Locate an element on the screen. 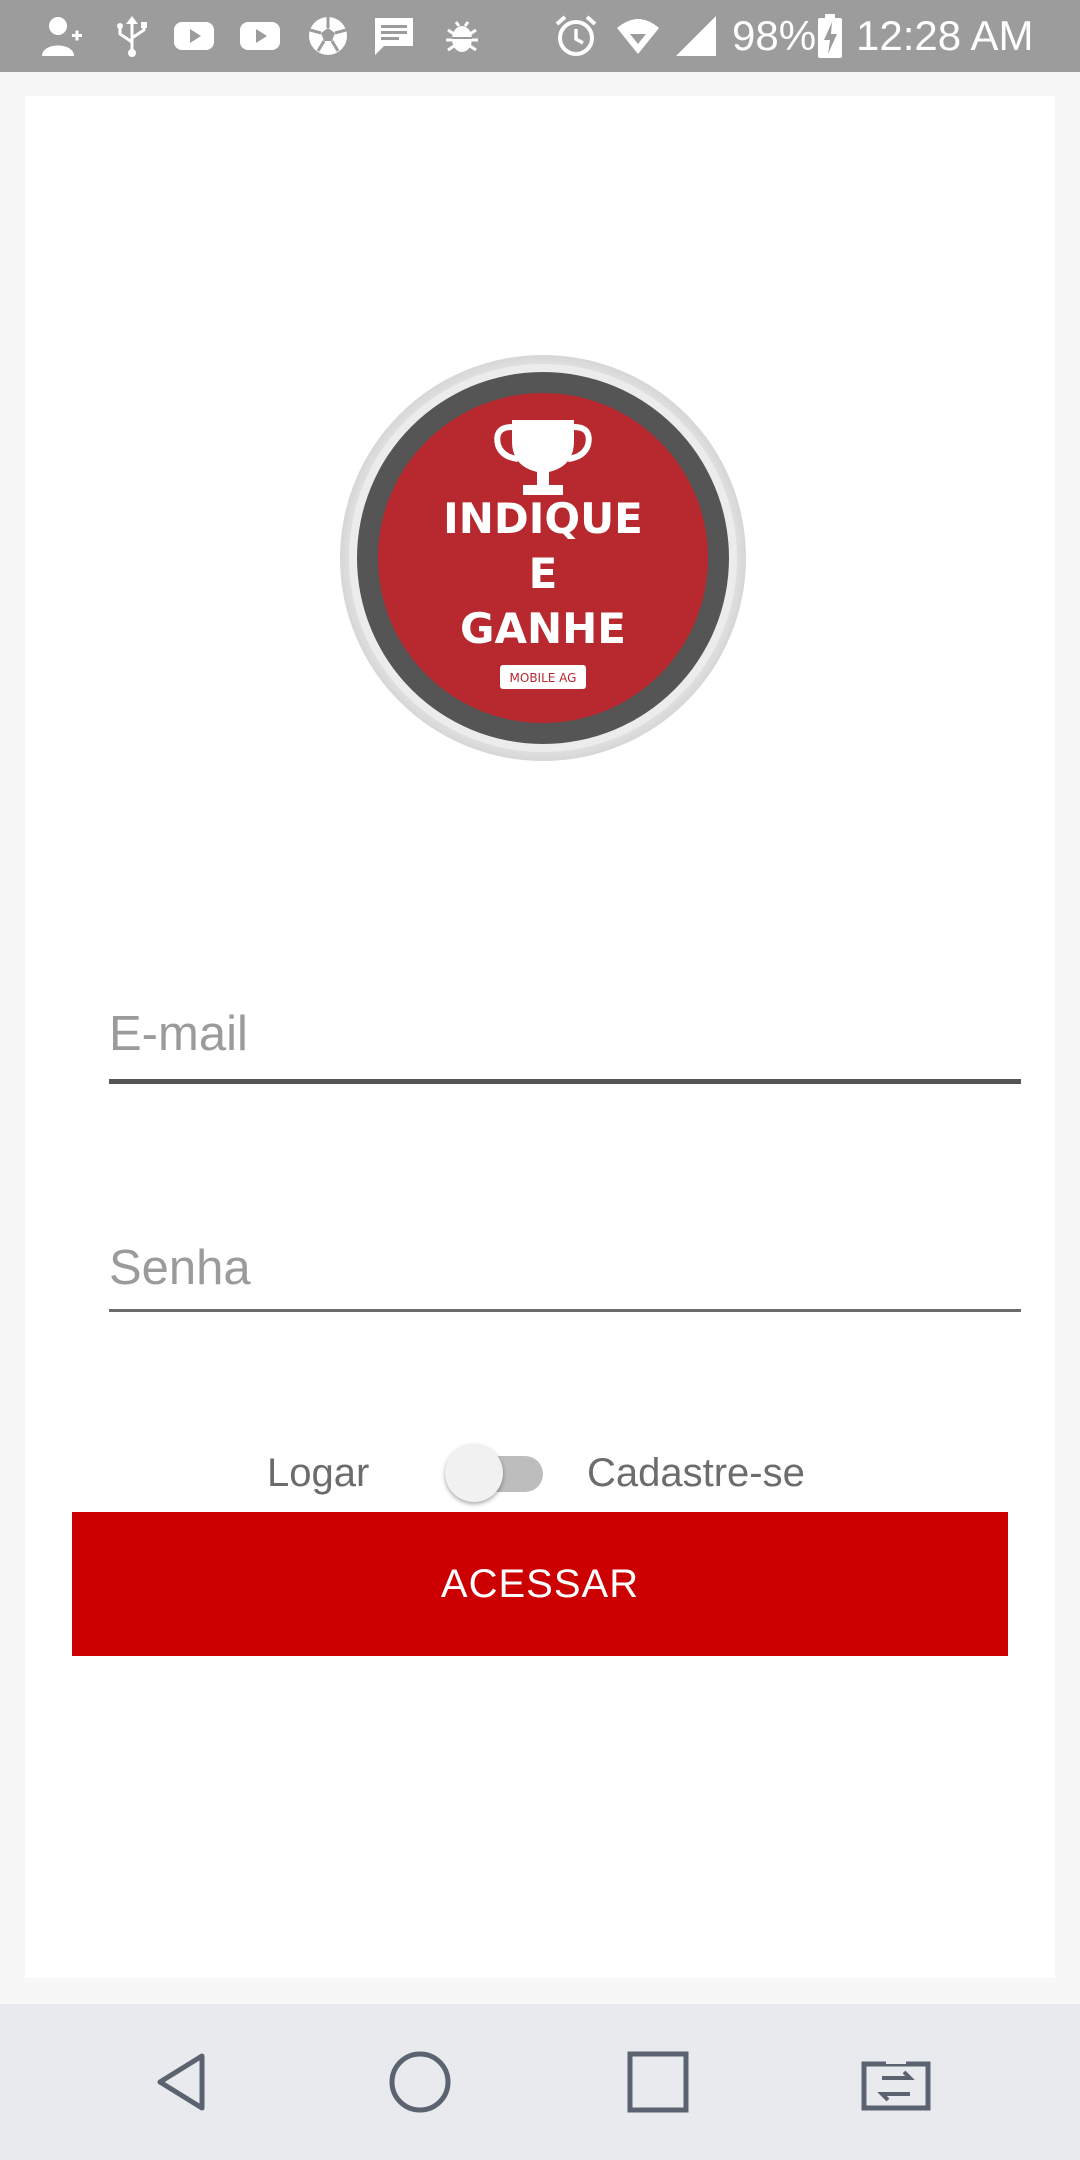  email-field: E-mail is located at coordinates (565, 991).